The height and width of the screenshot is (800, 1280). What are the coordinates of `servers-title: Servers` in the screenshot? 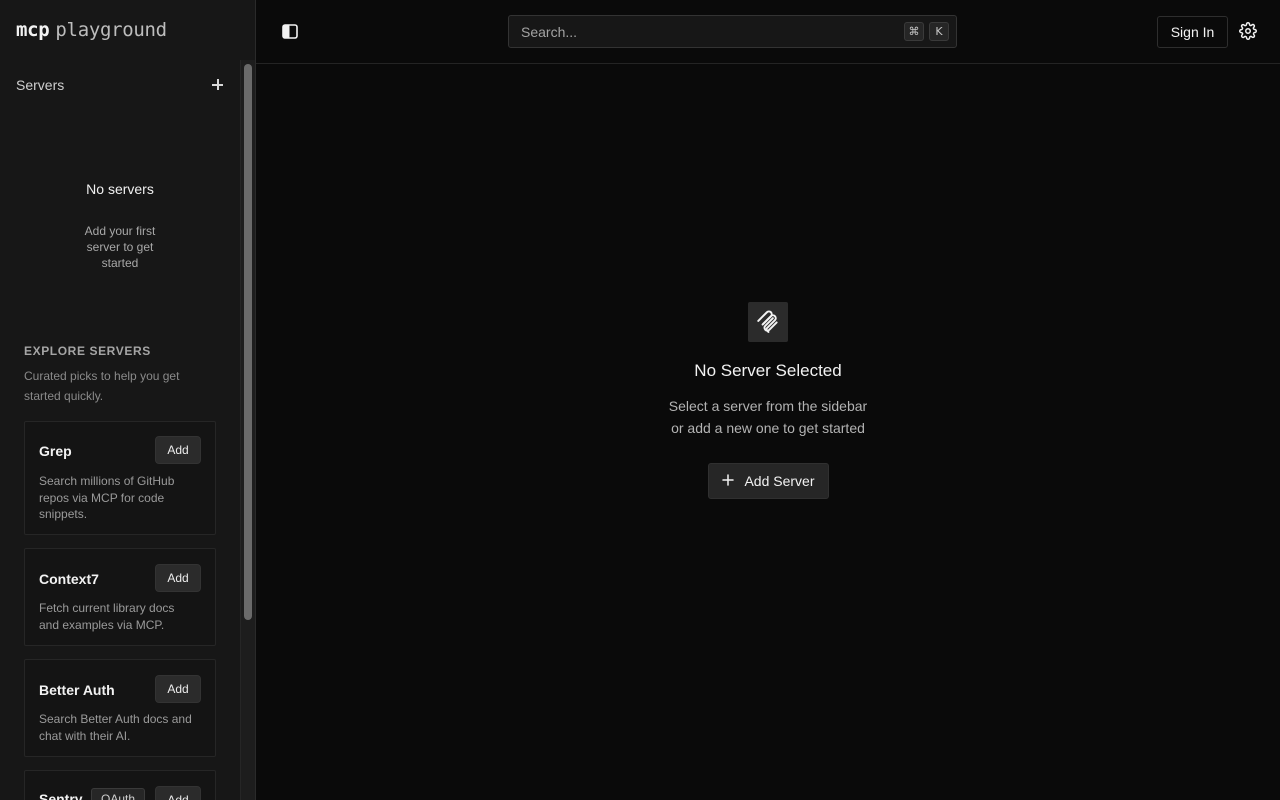 It's located at (40, 85).